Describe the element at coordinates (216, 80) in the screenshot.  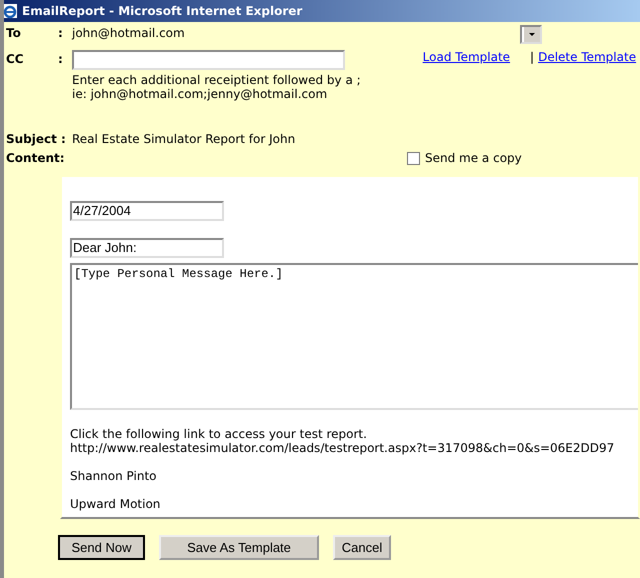
I see `hint-text: Enter each additional receiptient followed by a ;` at that location.